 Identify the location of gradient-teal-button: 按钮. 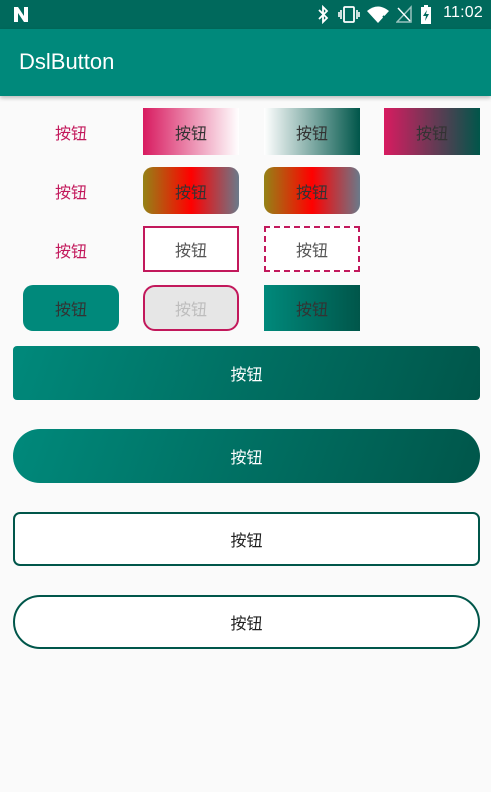
(312, 308).